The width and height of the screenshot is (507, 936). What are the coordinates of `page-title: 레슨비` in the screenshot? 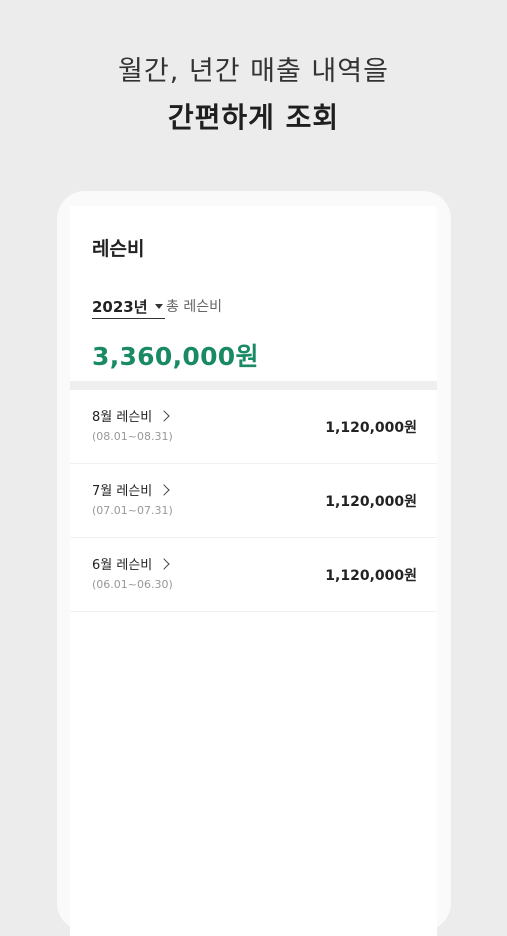 It's located at (118, 249).